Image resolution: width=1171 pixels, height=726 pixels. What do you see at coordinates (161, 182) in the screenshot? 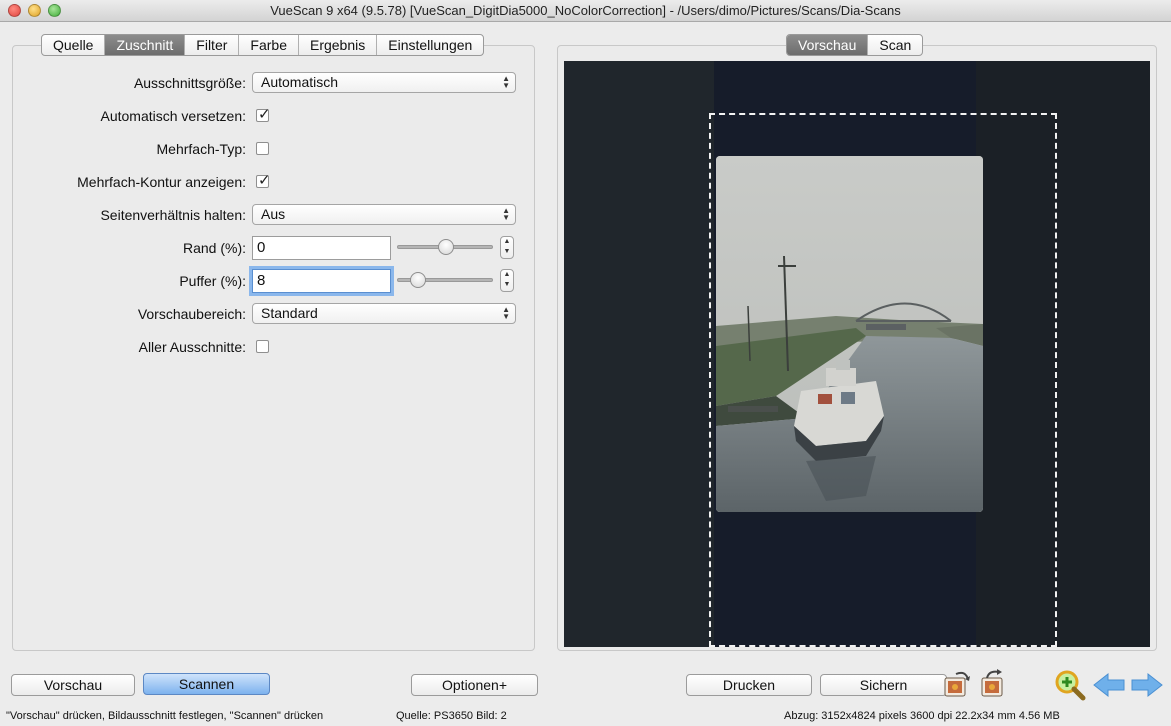
I see `multi-outline-label: Mehrfach-Kontur anzeigen:` at bounding box center [161, 182].